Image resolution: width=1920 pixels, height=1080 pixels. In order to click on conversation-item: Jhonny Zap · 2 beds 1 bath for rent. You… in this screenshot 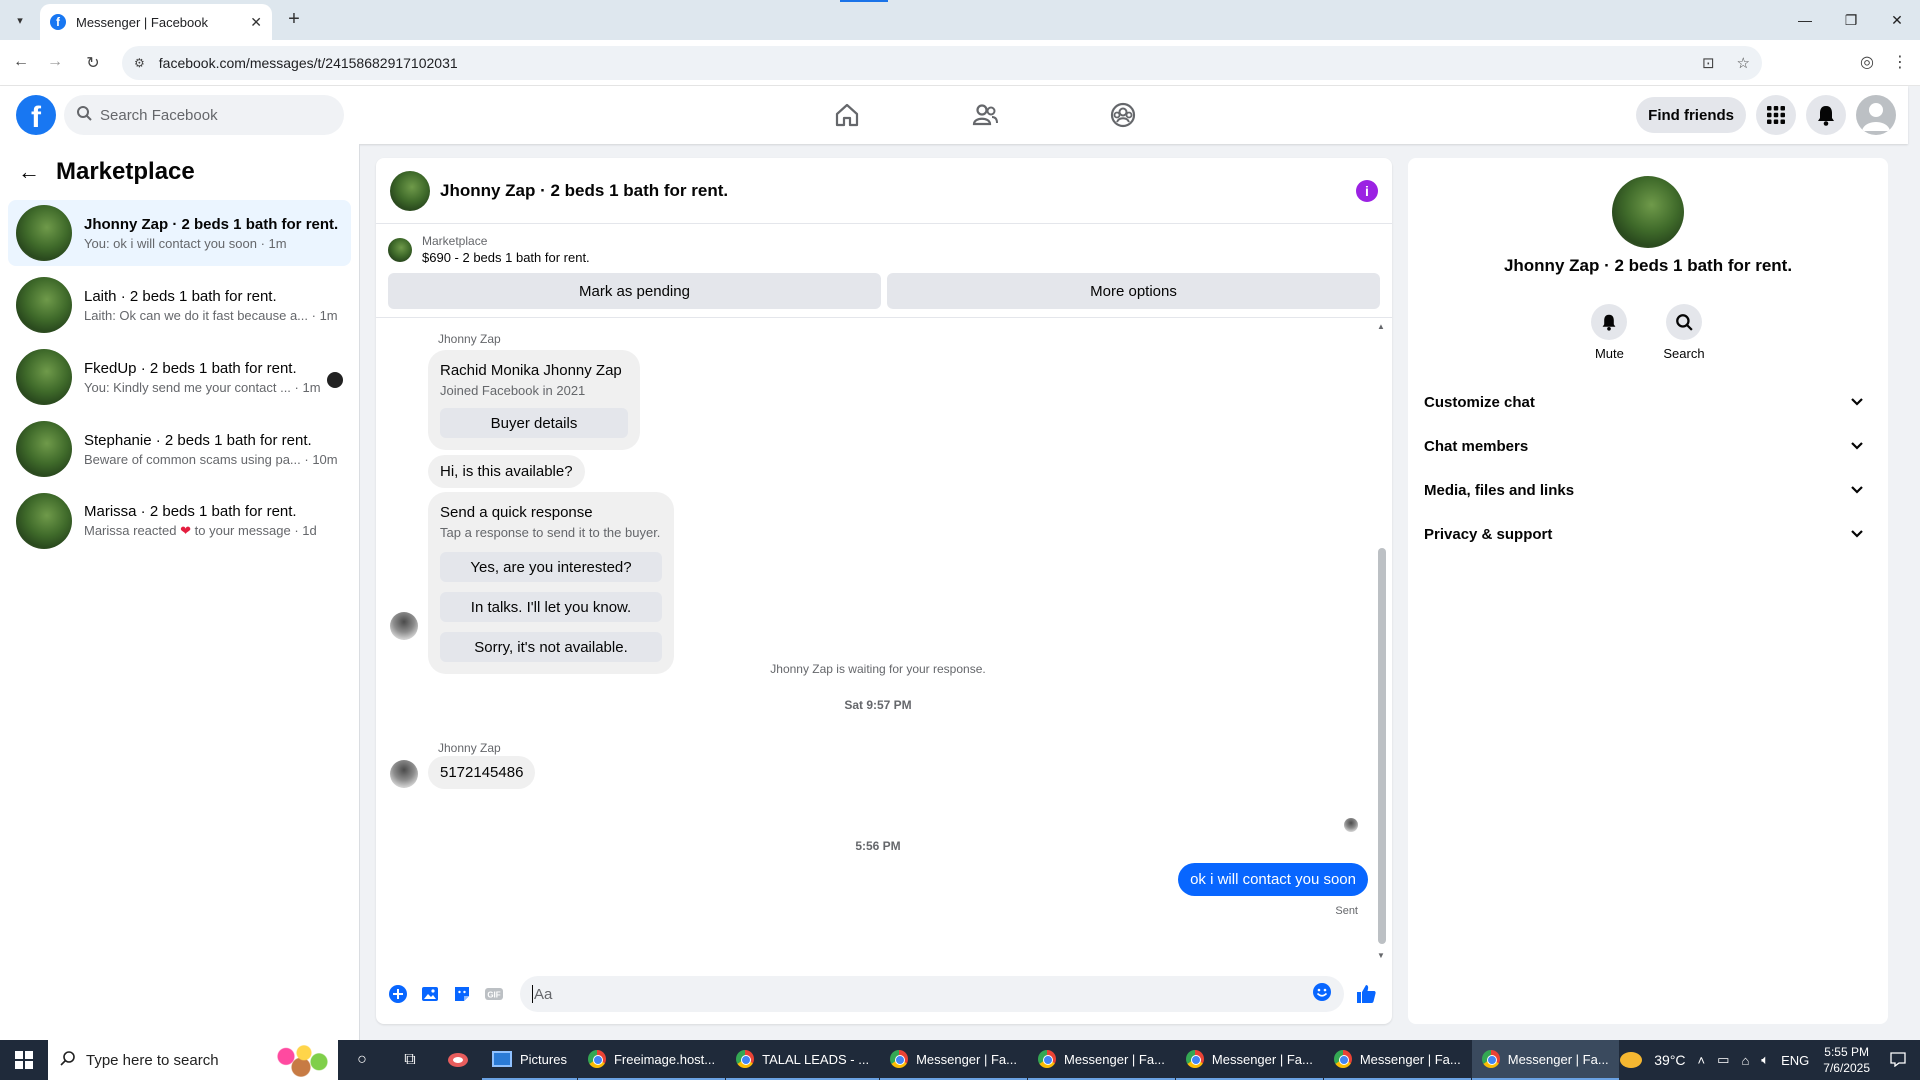, I will do `click(179, 233)`.